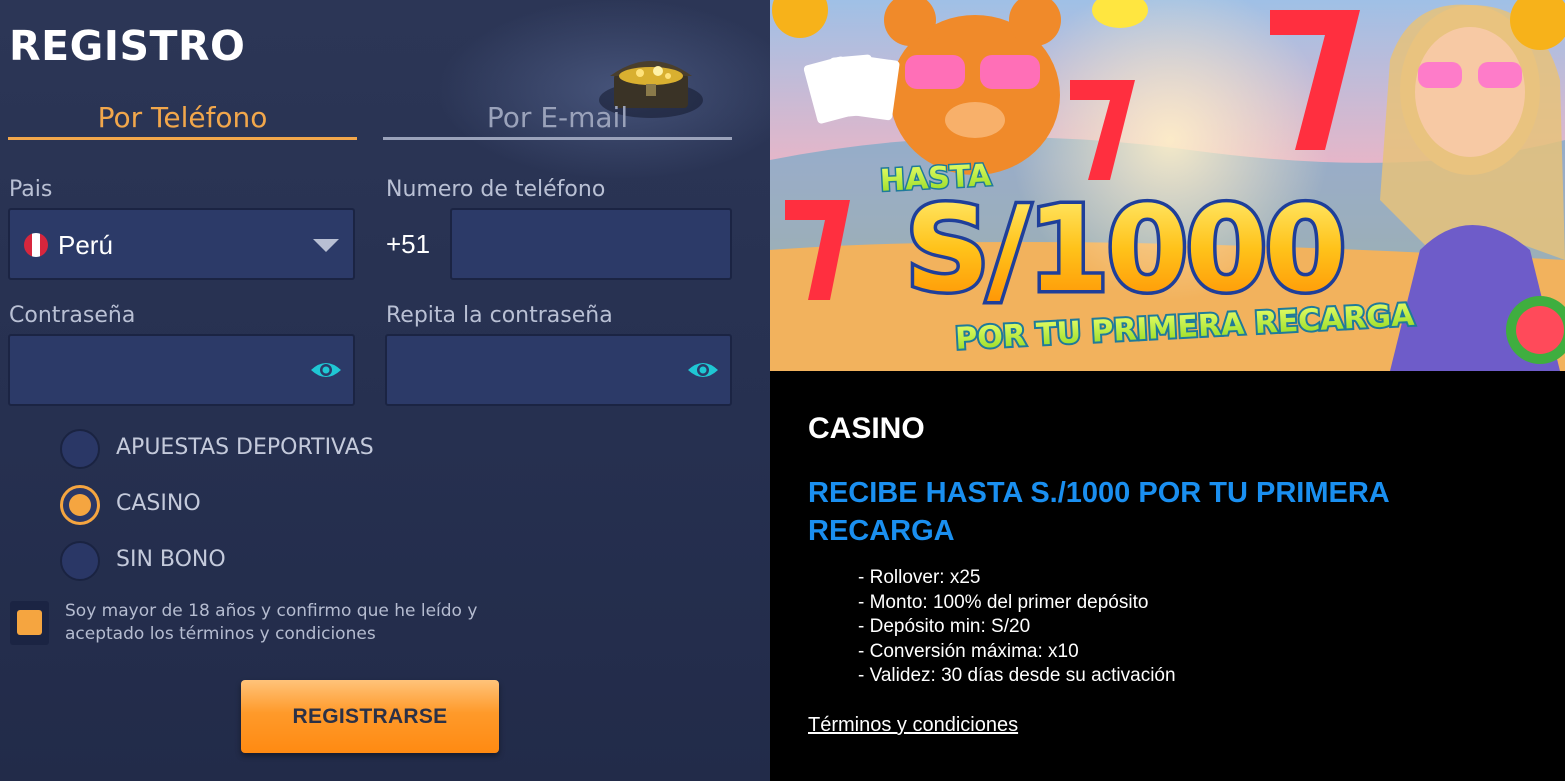 The image size is (1565, 781). I want to click on tab-by-phone-label: Por Teléfono, so click(182, 117).